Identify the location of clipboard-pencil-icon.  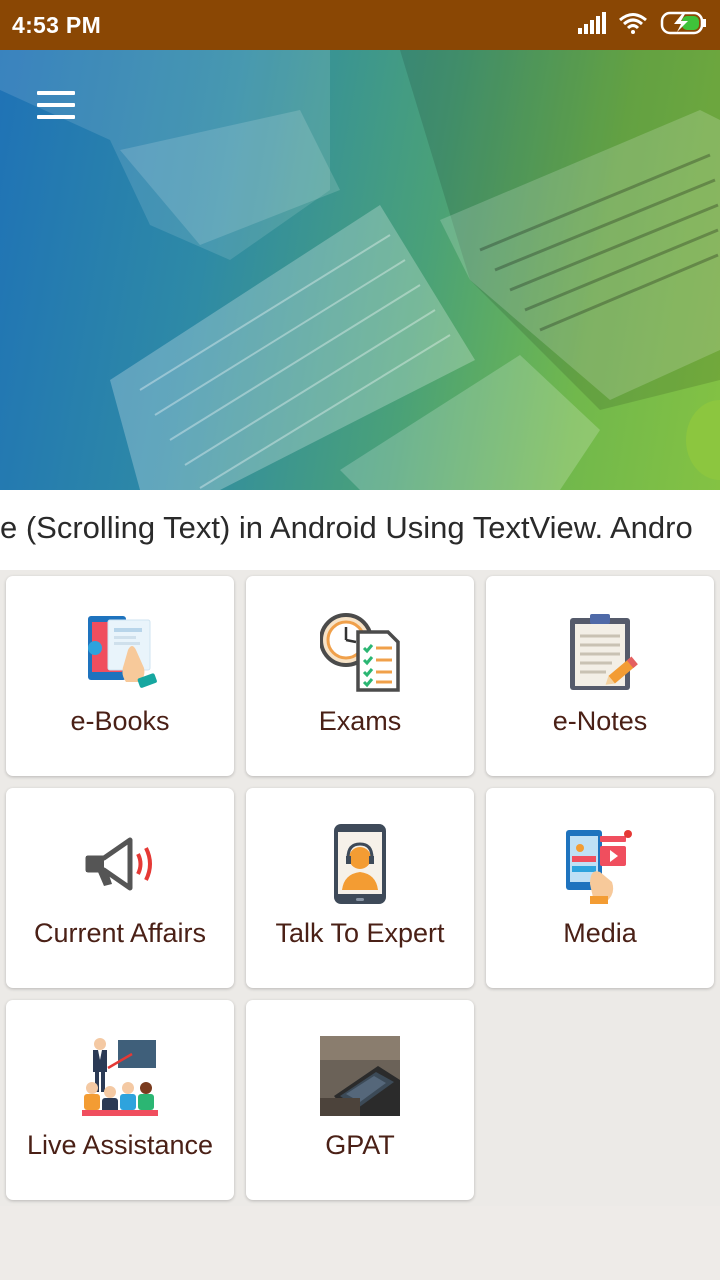
(600, 652).